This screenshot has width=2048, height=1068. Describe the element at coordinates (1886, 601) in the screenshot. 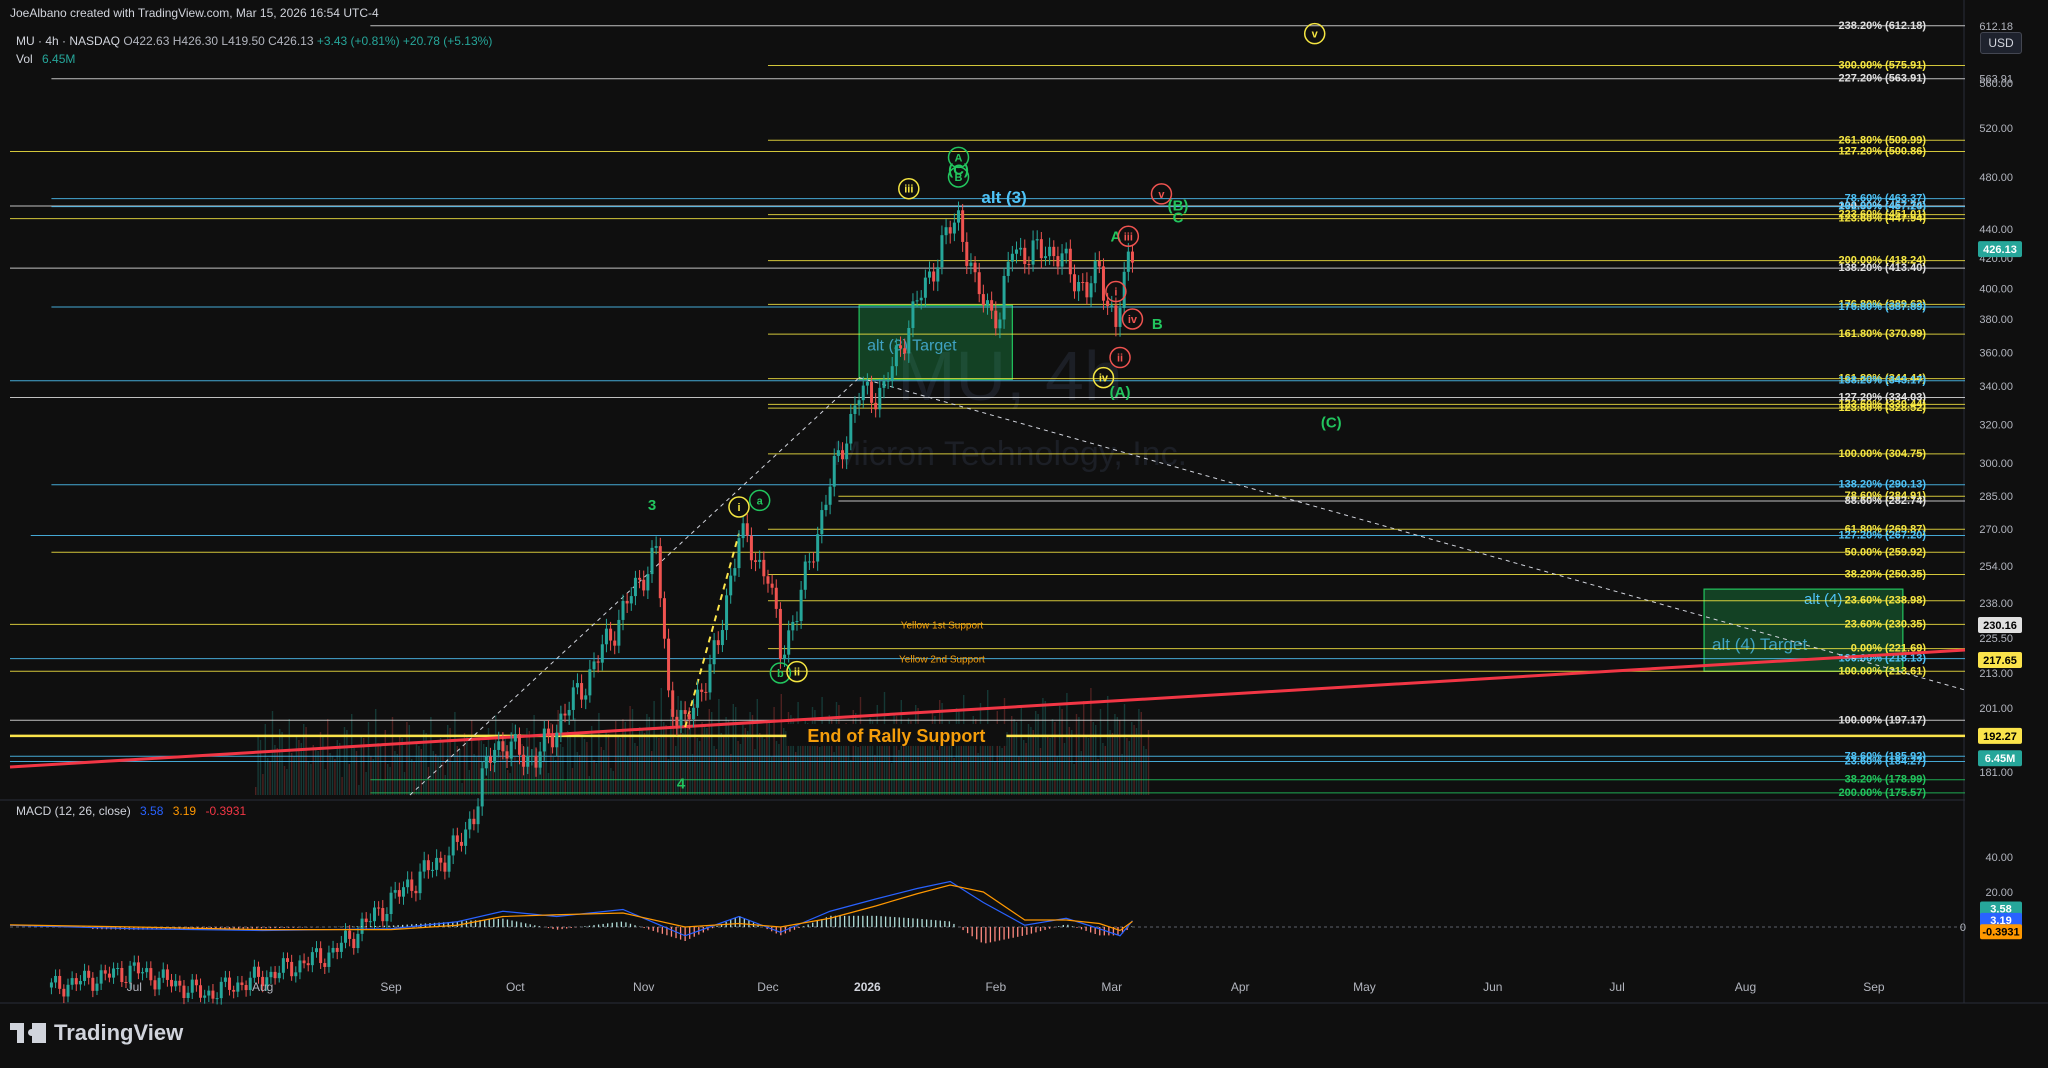

I see `fib-label: 23.60% (238.98)` at that location.